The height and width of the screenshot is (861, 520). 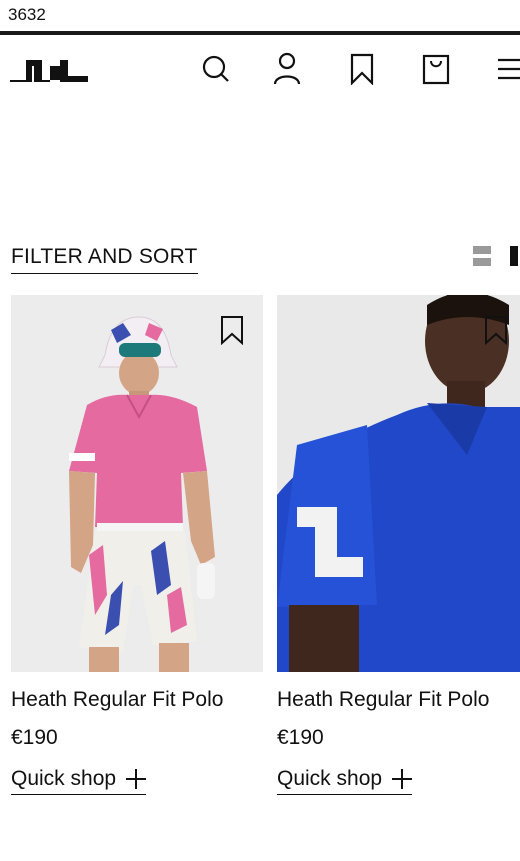 What do you see at coordinates (260, 70) in the screenshot?
I see `top-navigation` at bounding box center [260, 70].